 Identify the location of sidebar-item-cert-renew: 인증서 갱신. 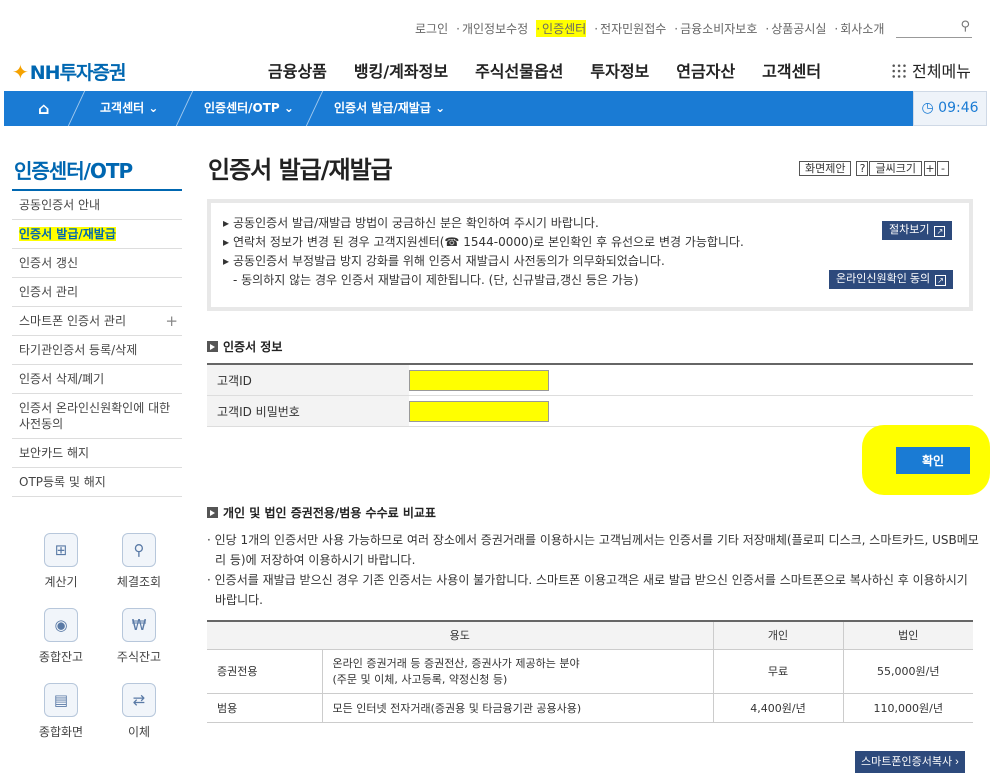
(97, 263).